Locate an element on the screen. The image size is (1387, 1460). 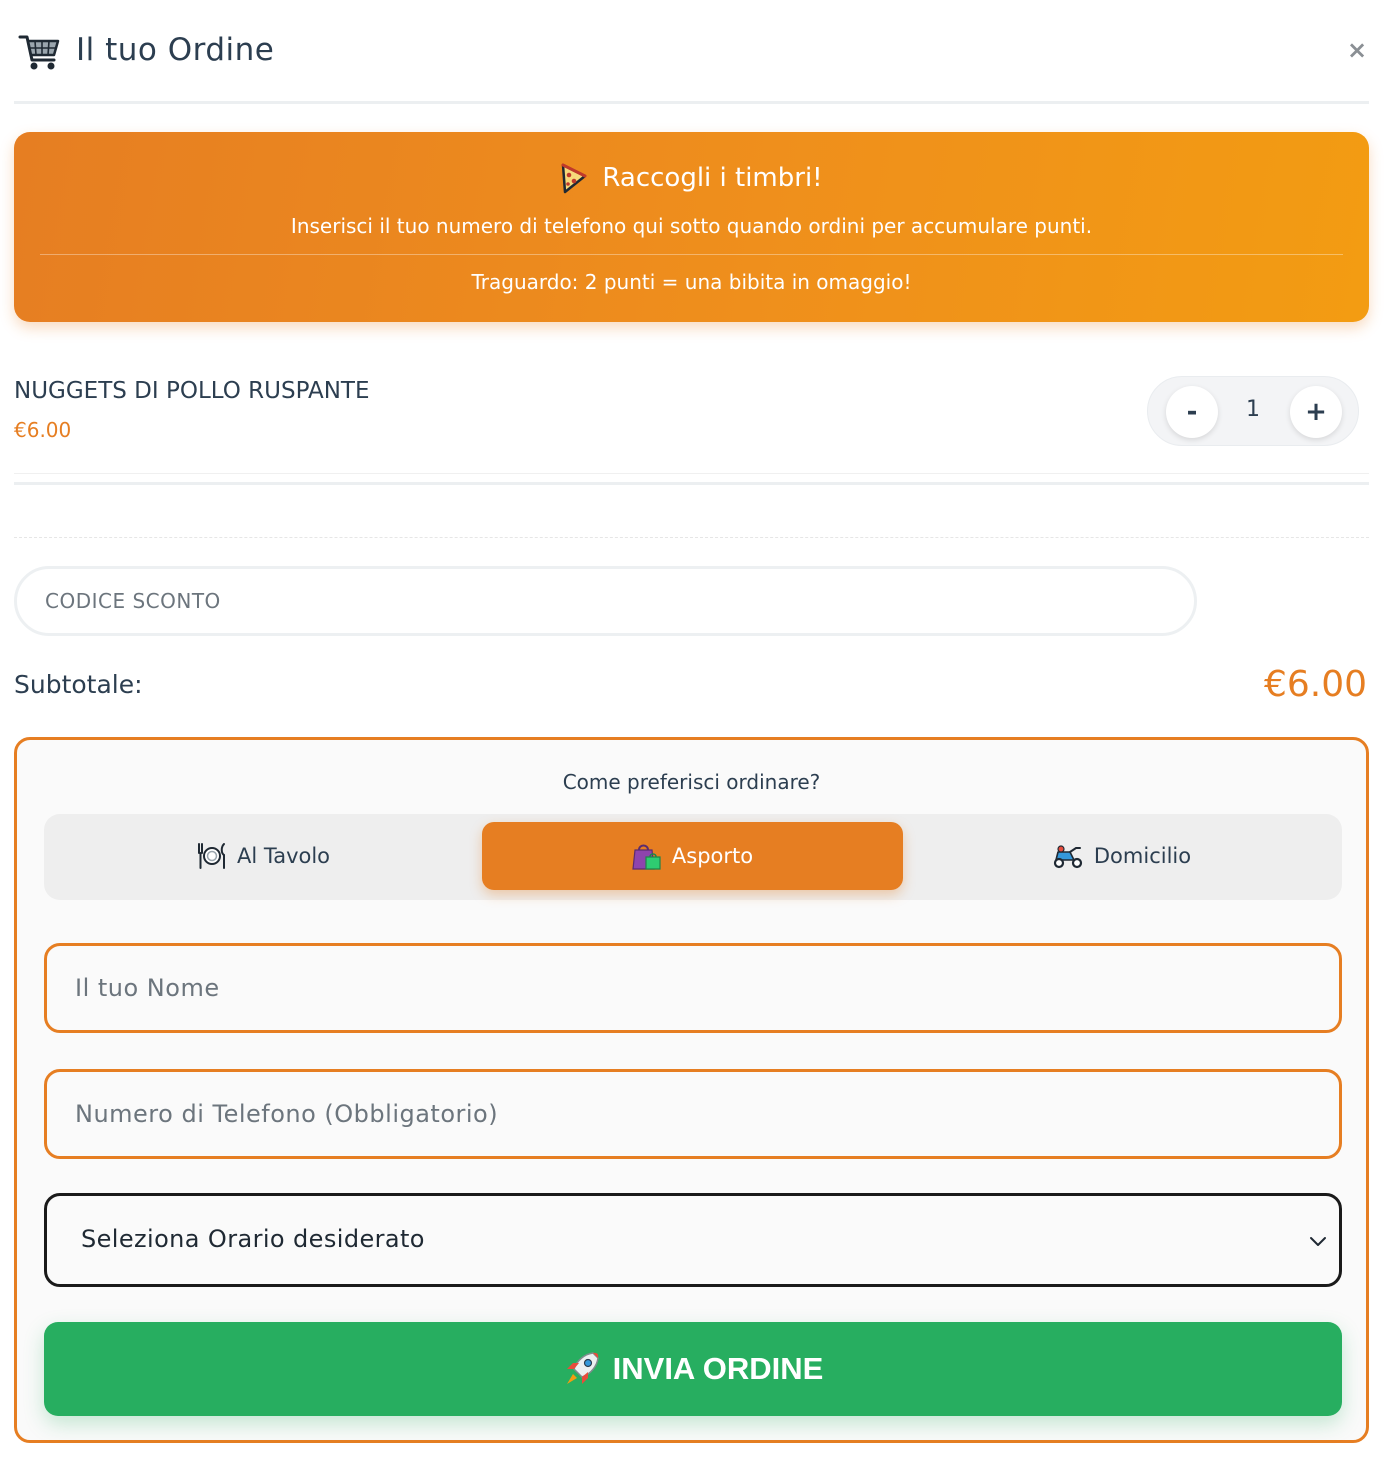
tab-label: Al Tavolo is located at coordinates (283, 856).